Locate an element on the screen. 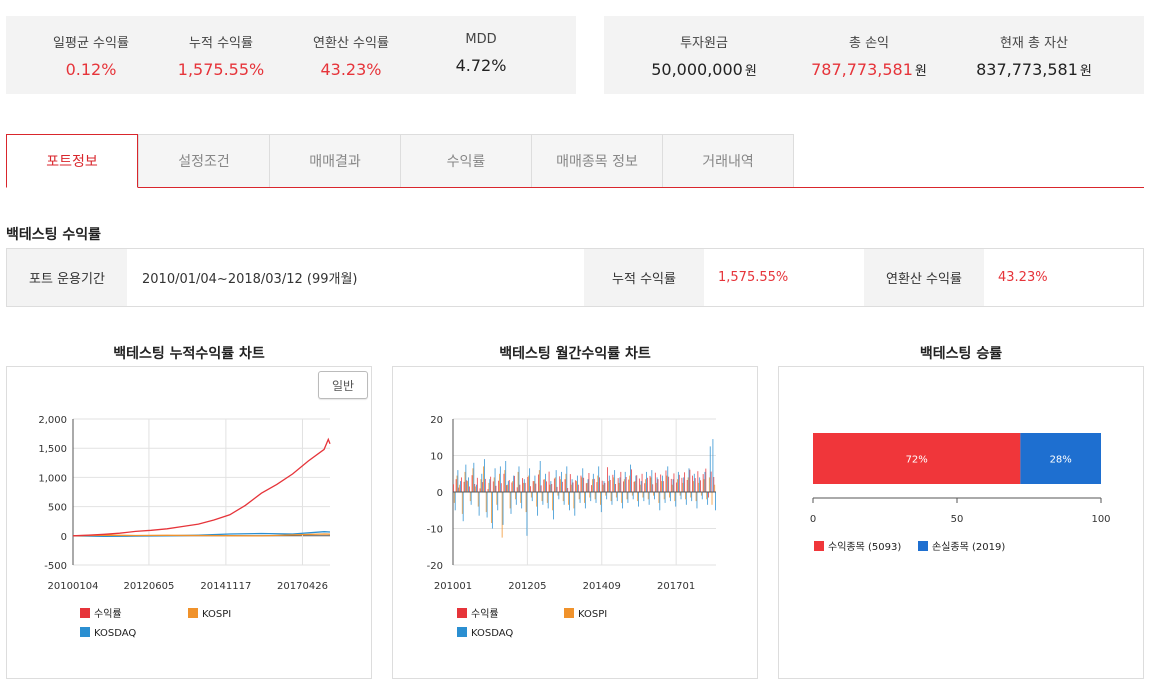 The height and width of the screenshot is (694, 1158). stat-value: 837,773,581 원 is located at coordinates (1034, 69).